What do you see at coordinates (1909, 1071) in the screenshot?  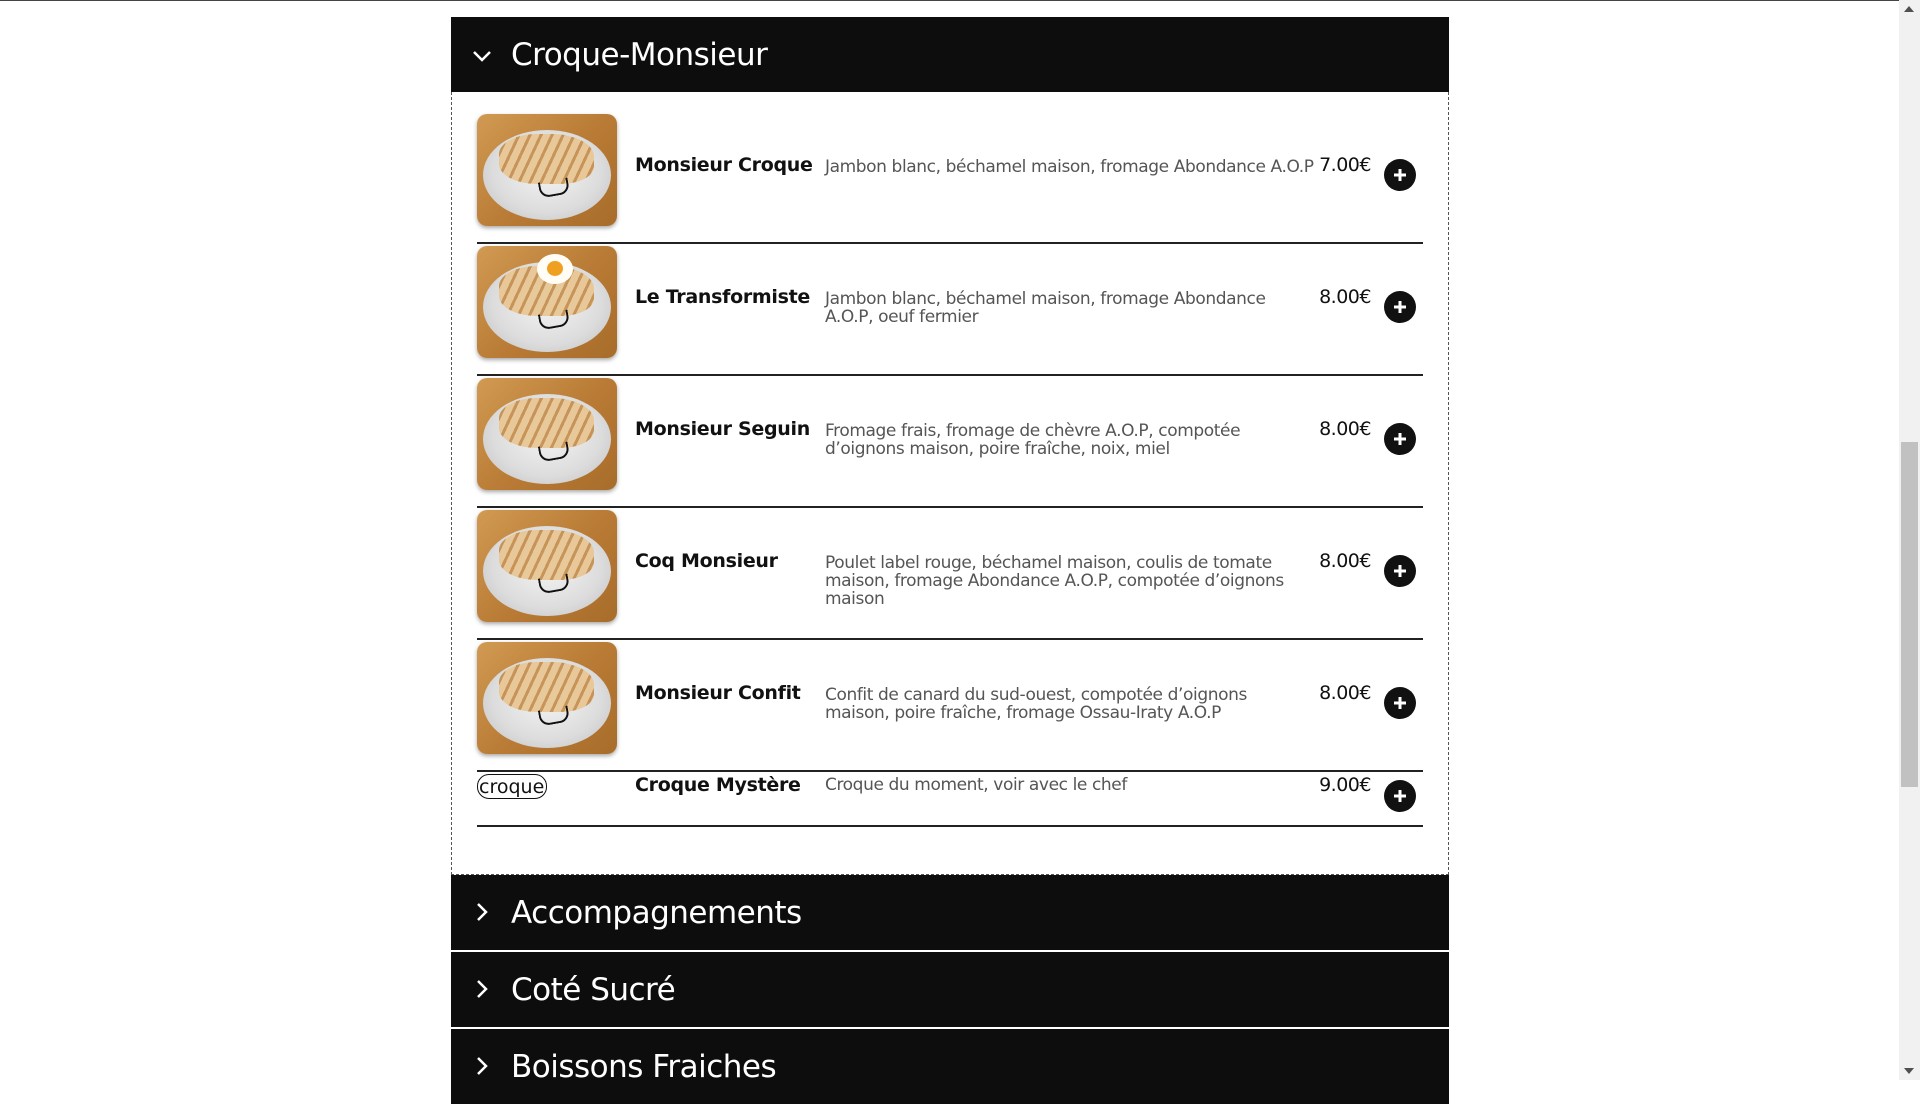 I see `scroll-down-arrow-icon` at bounding box center [1909, 1071].